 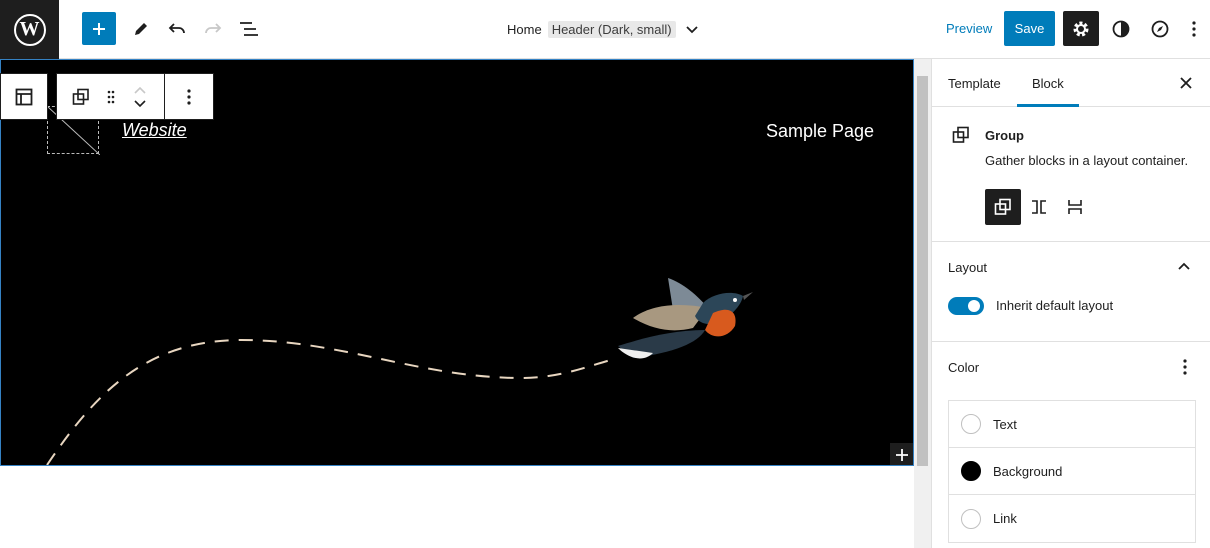 I want to click on undo-icon, so click(x=176, y=27).